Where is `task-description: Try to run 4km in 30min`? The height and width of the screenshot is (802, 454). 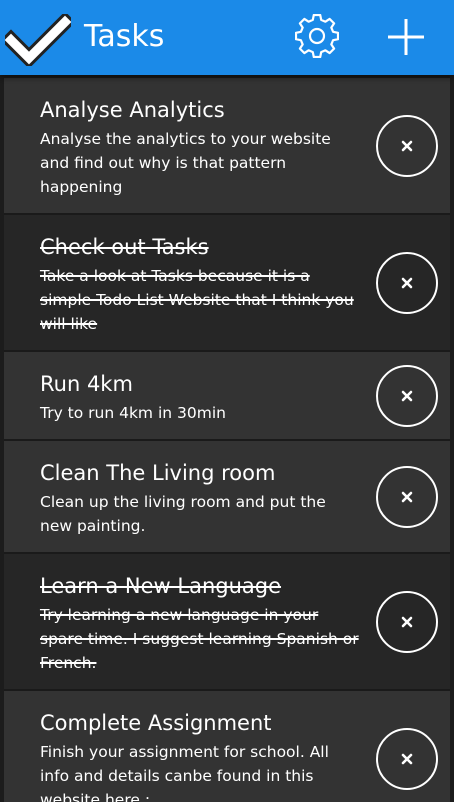 task-description: Try to run 4km in 30min is located at coordinates (133, 413).